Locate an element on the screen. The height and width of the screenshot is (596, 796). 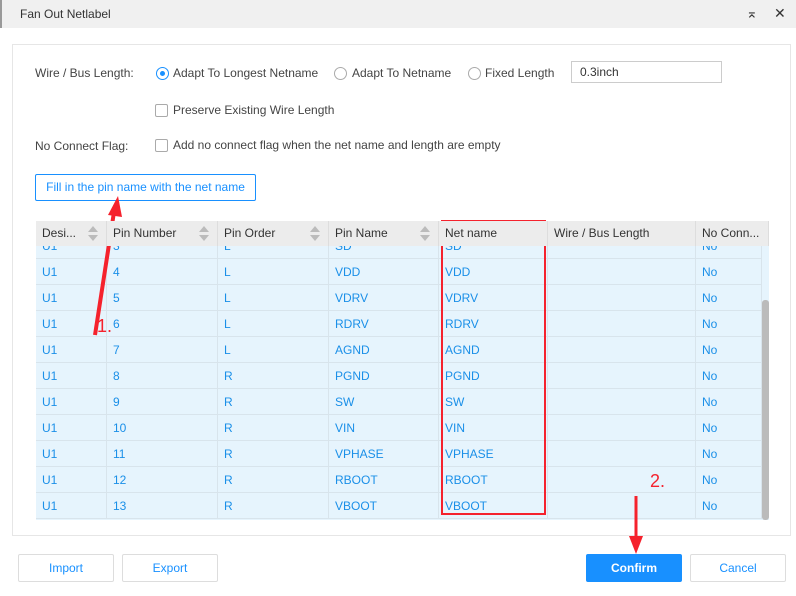
cell-pin-name: PGND is located at coordinates (384, 376).